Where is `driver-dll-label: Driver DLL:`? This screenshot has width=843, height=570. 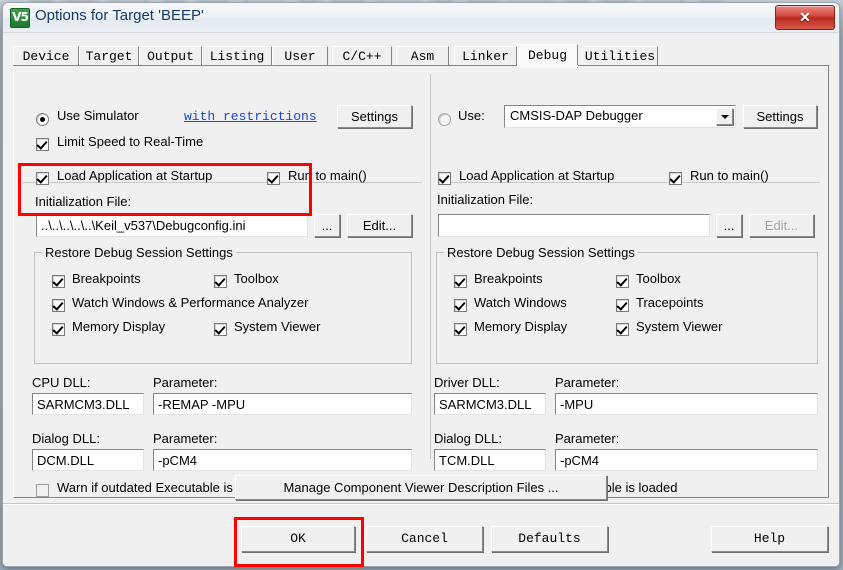 driver-dll-label: Driver DLL: is located at coordinates (467, 382).